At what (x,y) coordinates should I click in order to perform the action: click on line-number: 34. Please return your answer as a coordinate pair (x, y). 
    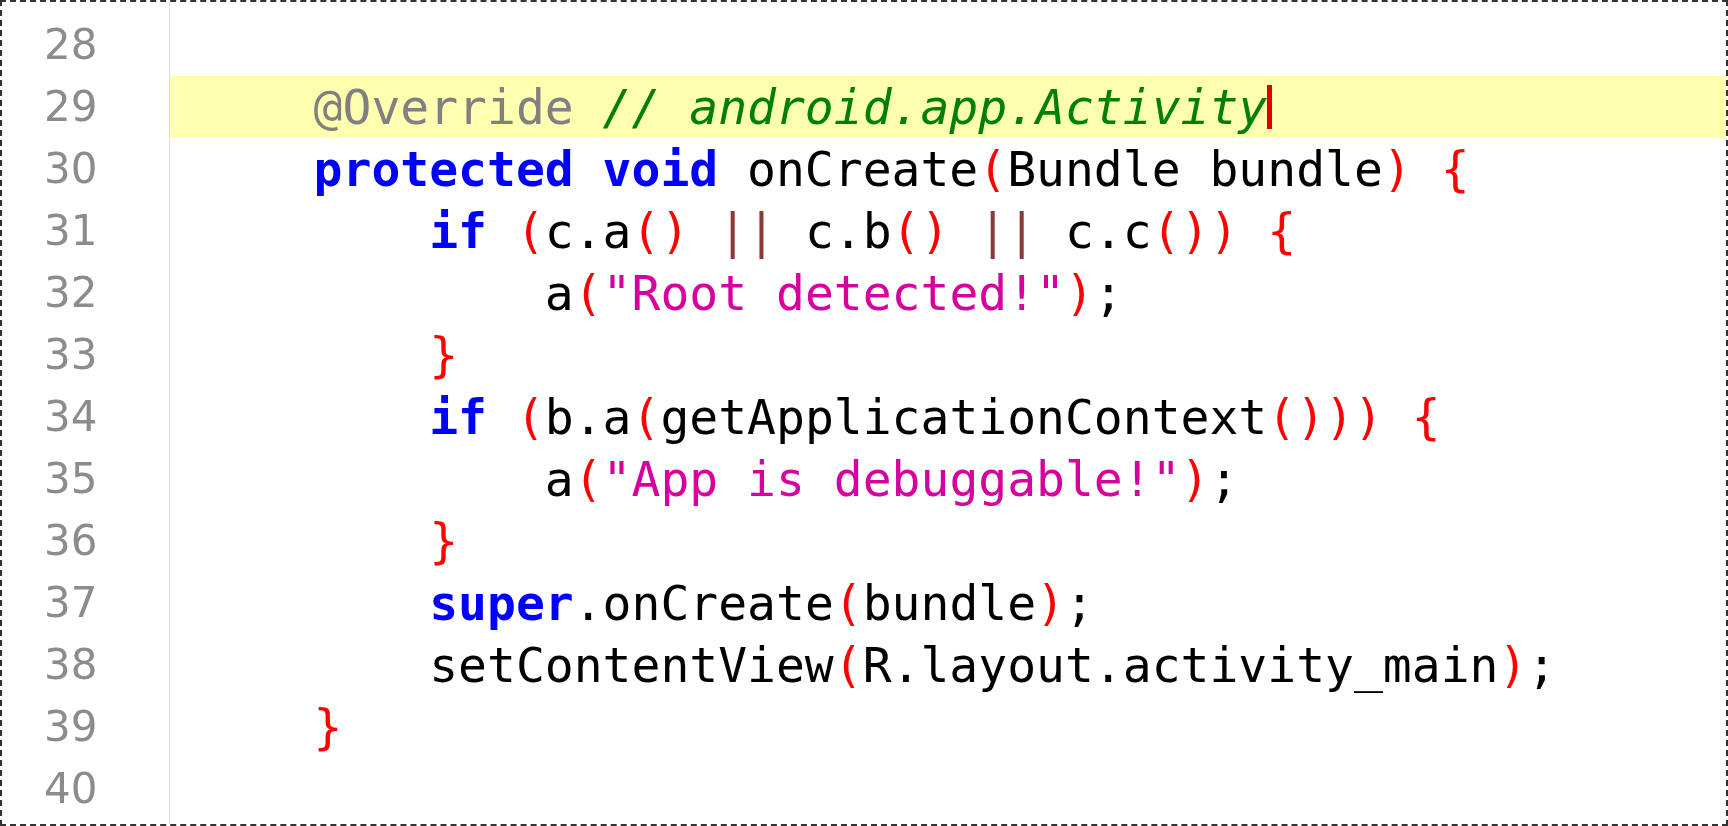
    Looking at the image, I should click on (71, 417).